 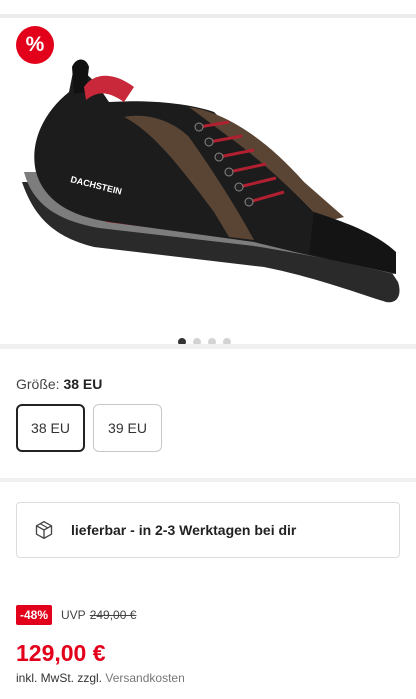 What do you see at coordinates (44, 530) in the screenshot?
I see `package-icon` at bounding box center [44, 530].